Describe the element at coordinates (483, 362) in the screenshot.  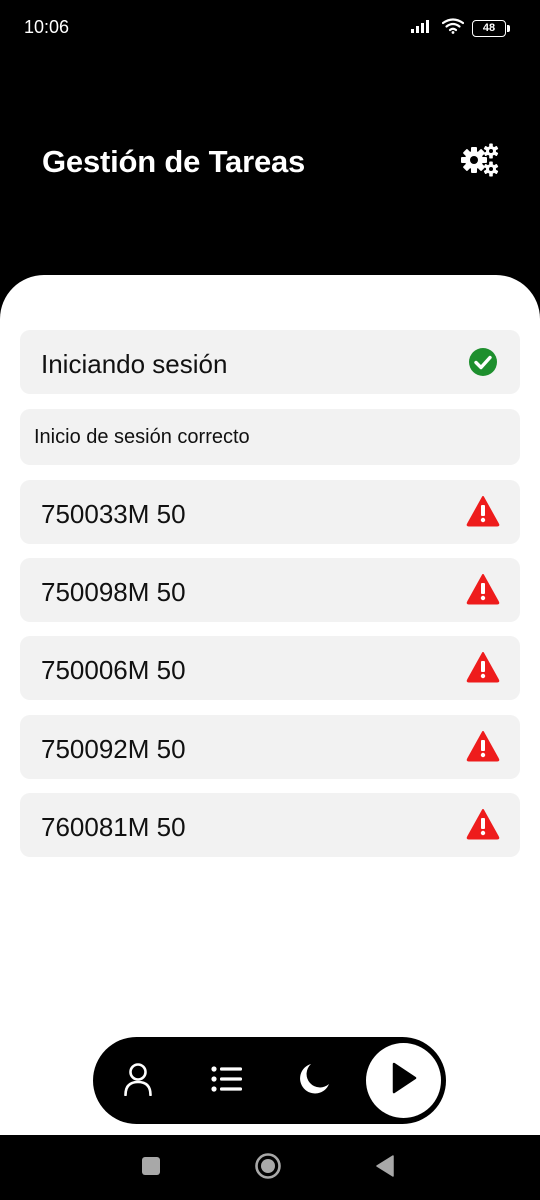
I see `check-circle-icon` at that location.